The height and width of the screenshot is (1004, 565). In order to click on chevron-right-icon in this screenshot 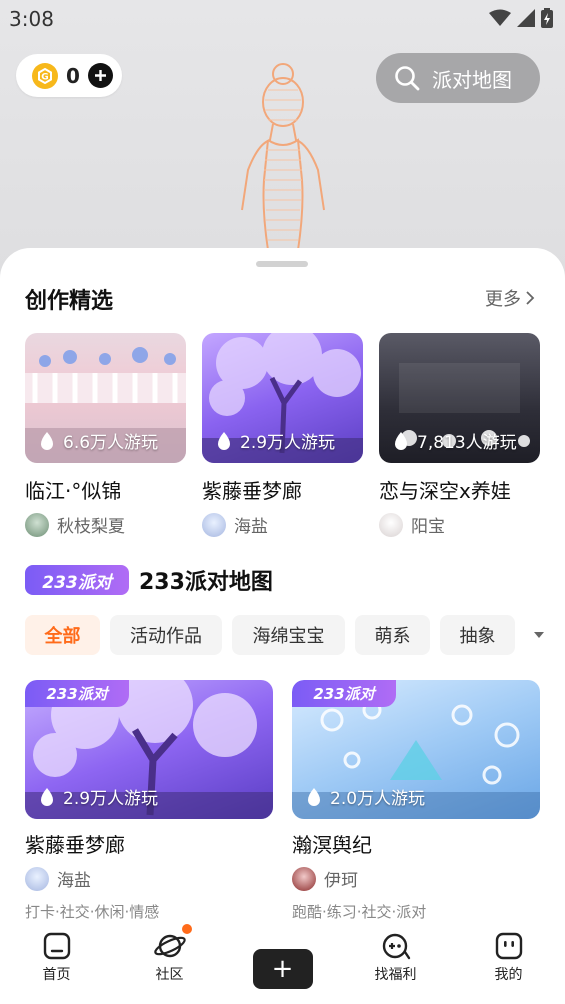, I will do `click(530, 298)`.